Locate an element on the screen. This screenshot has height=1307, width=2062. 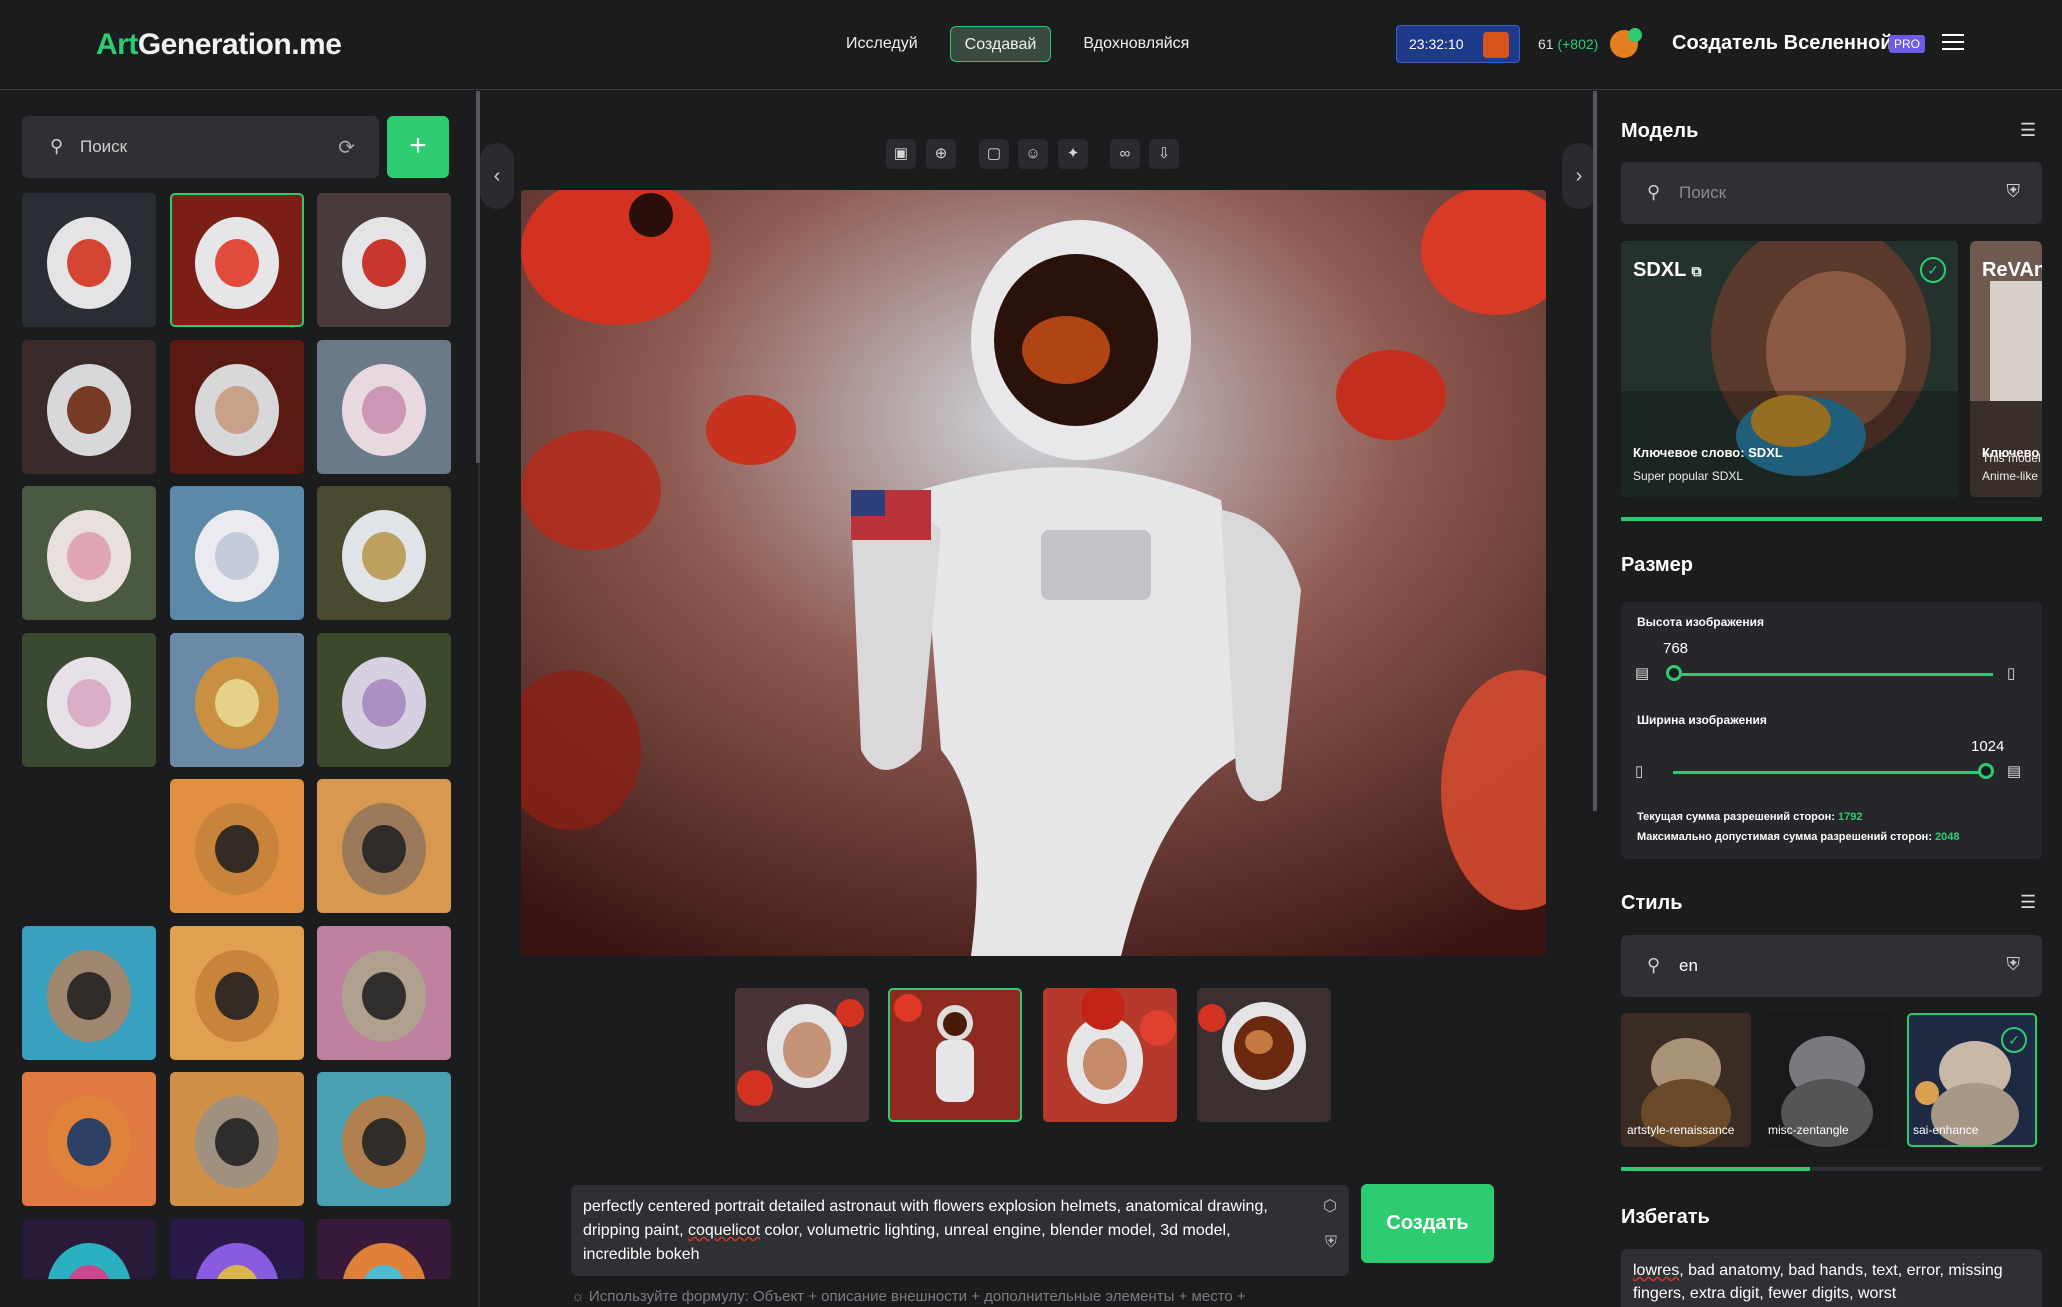
model-search: ⚲ Поиск ⛨ is located at coordinates (1831, 193).